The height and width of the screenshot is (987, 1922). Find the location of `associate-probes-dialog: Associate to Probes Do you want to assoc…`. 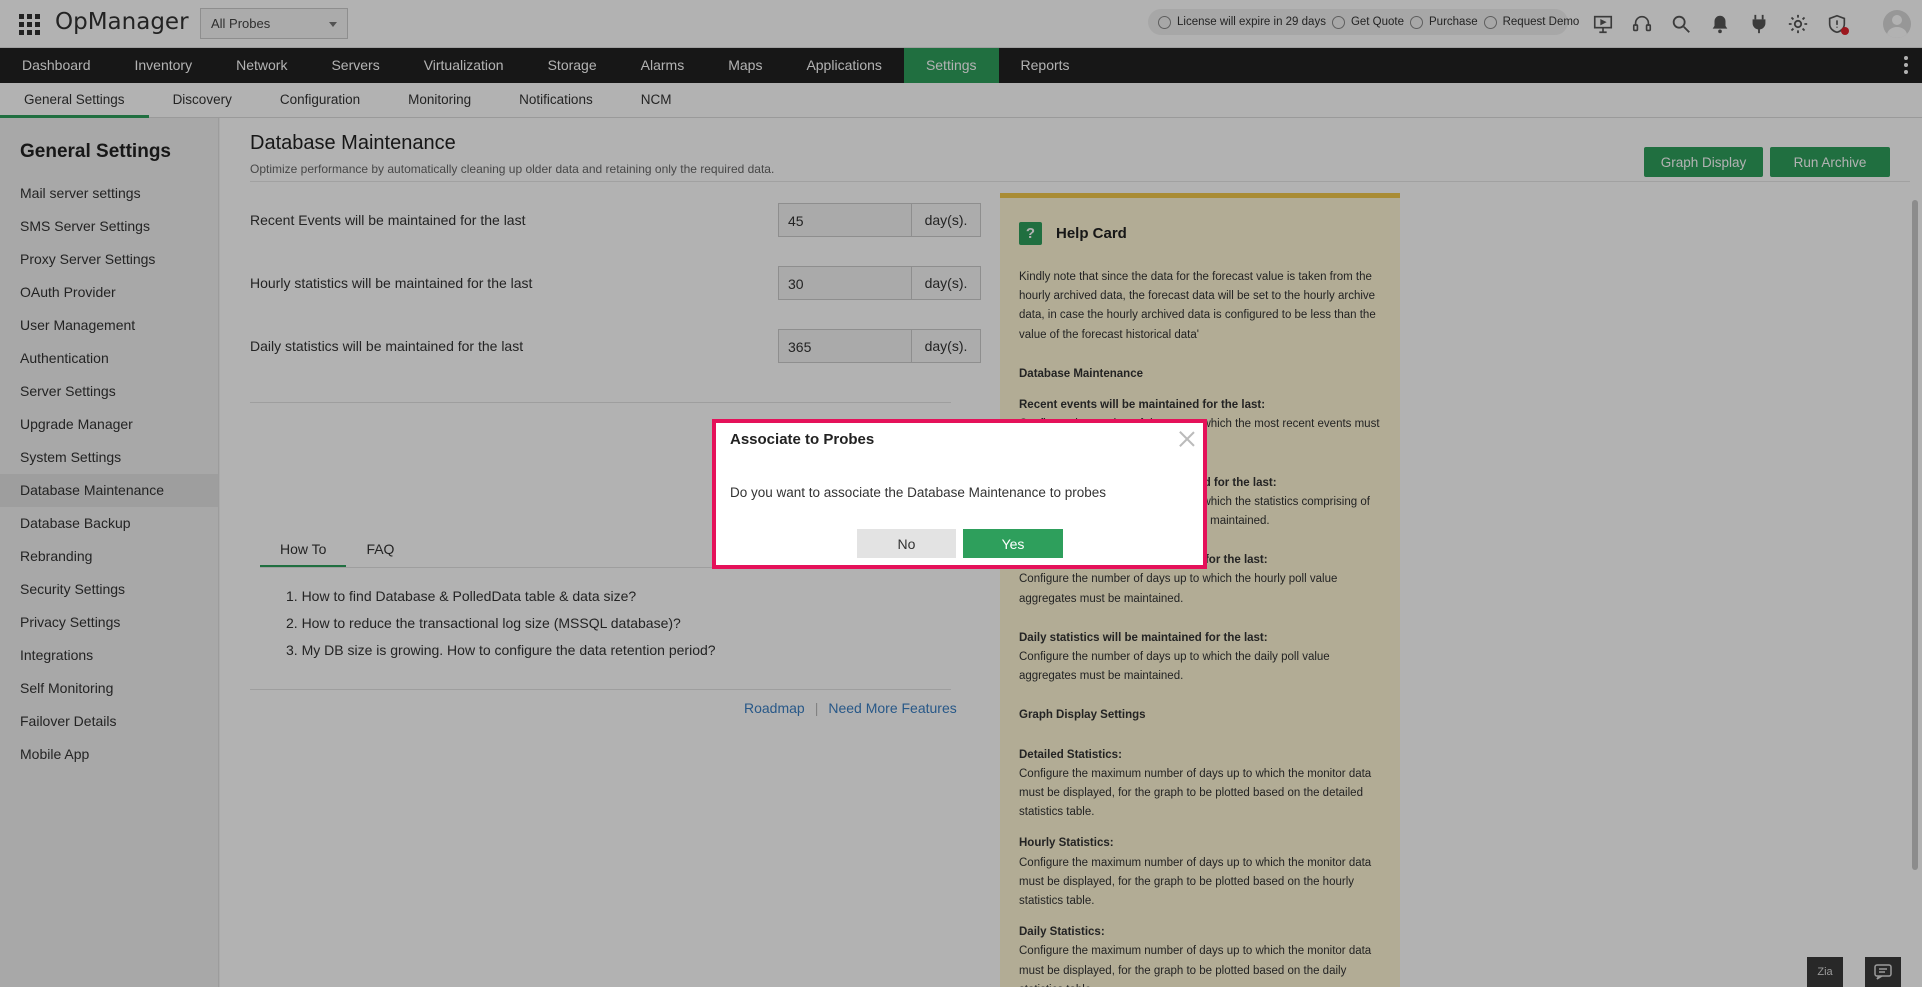

associate-probes-dialog: Associate to Probes Do you want to assoc… is located at coordinates (959, 494).